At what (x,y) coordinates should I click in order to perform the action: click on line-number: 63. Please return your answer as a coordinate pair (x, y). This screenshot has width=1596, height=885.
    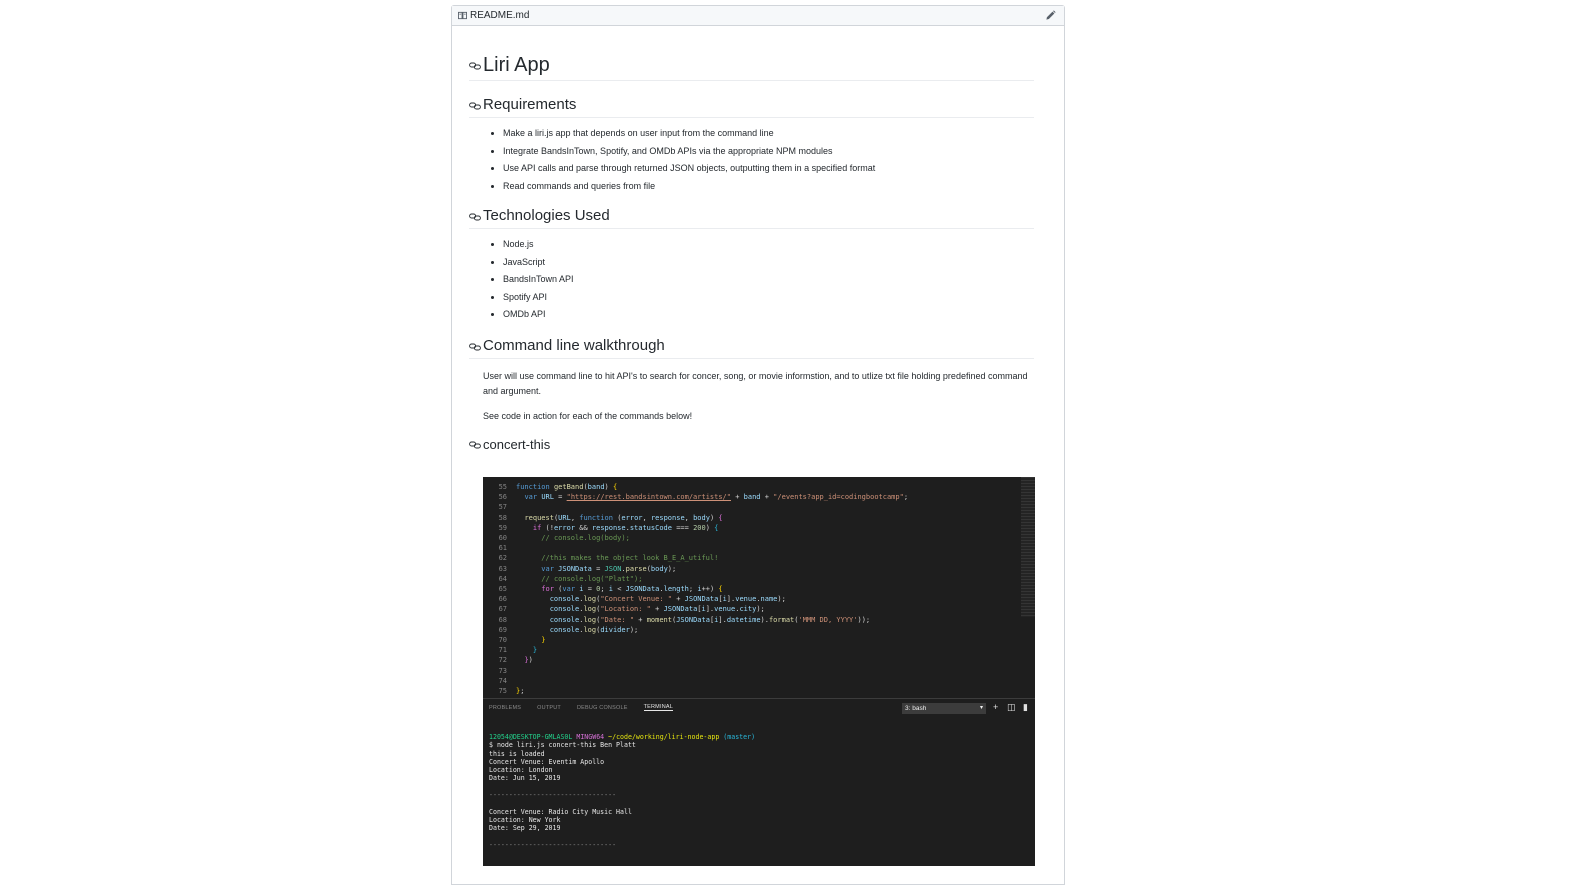
    Looking at the image, I should click on (502, 568).